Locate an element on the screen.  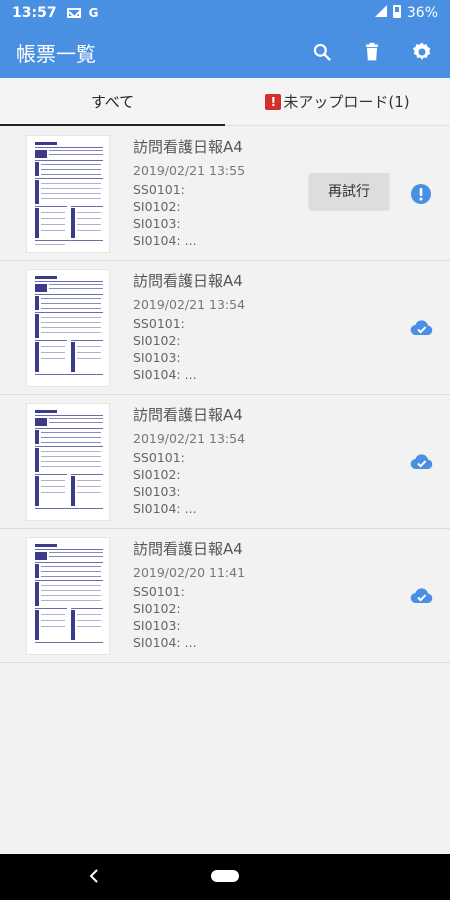
mail-icon is located at coordinates (73, 13).